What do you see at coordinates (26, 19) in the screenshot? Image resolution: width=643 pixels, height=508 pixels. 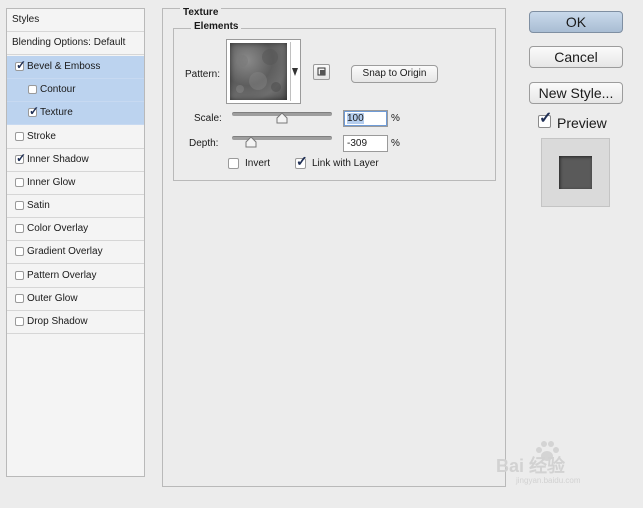 I see `sidebar-header-label: Styles` at bounding box center [26, 19].